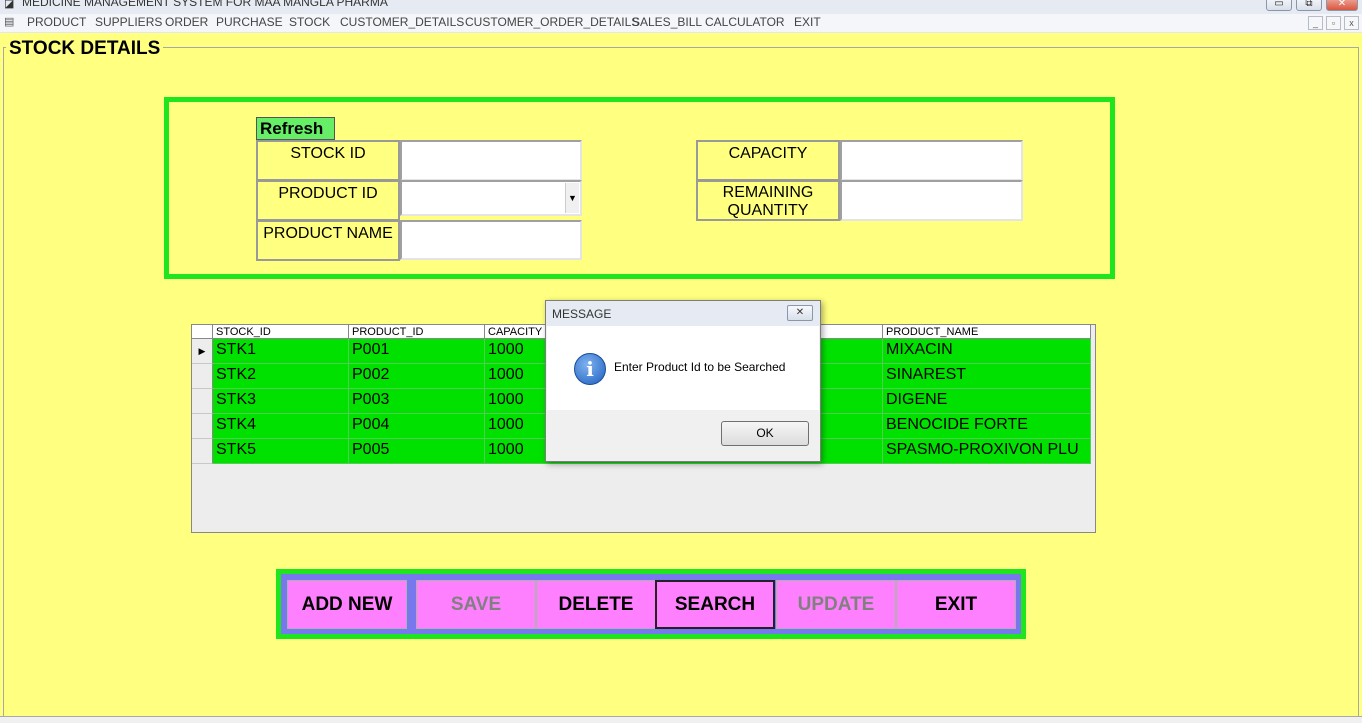 The height and width of the screenshot is (723, 1362). Describe the element at coordinates (807, 22) in the screenshot. I see `menu-exit: EXIT` at that location.